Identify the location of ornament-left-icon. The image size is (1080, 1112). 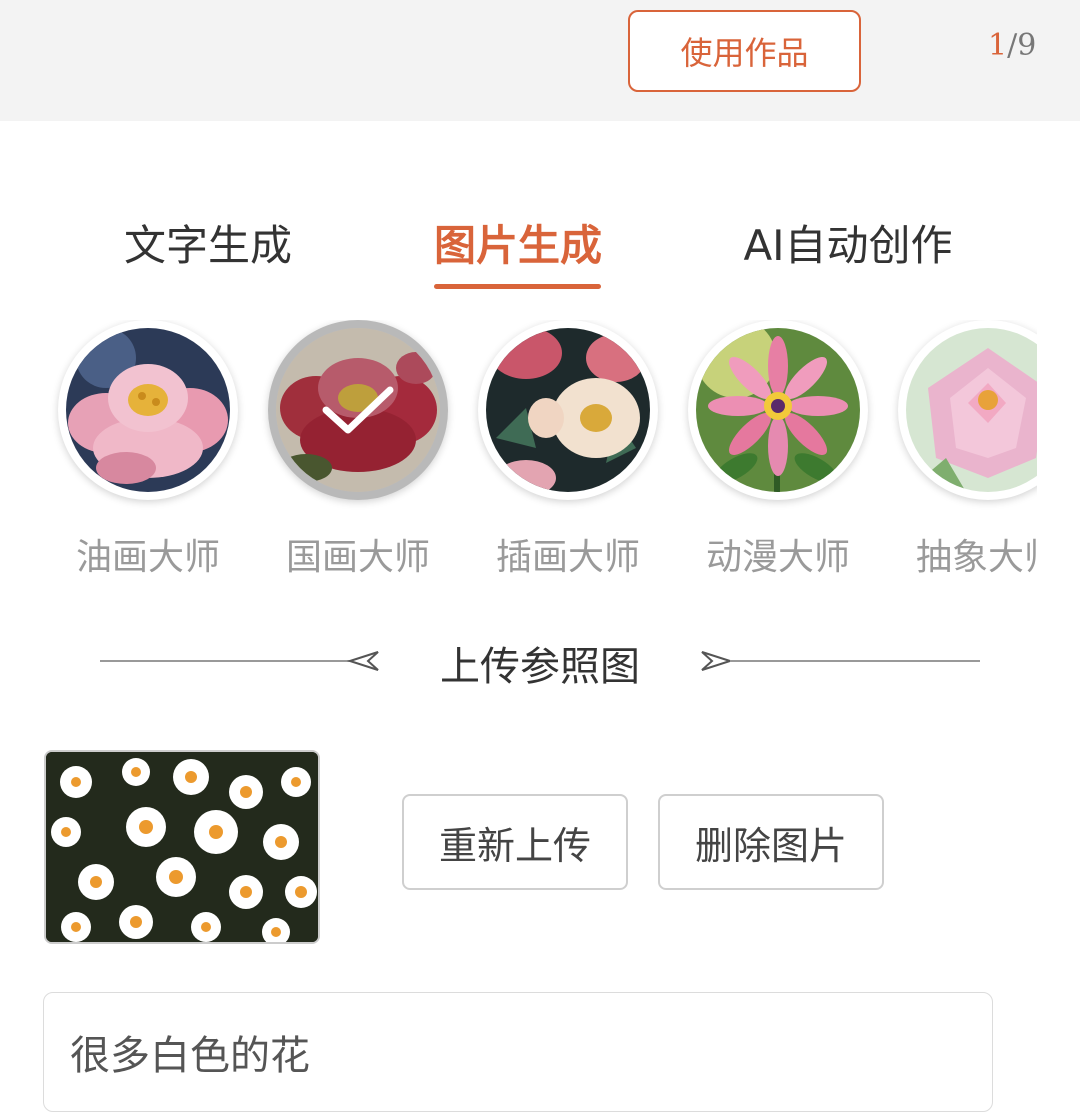
(239, 661).